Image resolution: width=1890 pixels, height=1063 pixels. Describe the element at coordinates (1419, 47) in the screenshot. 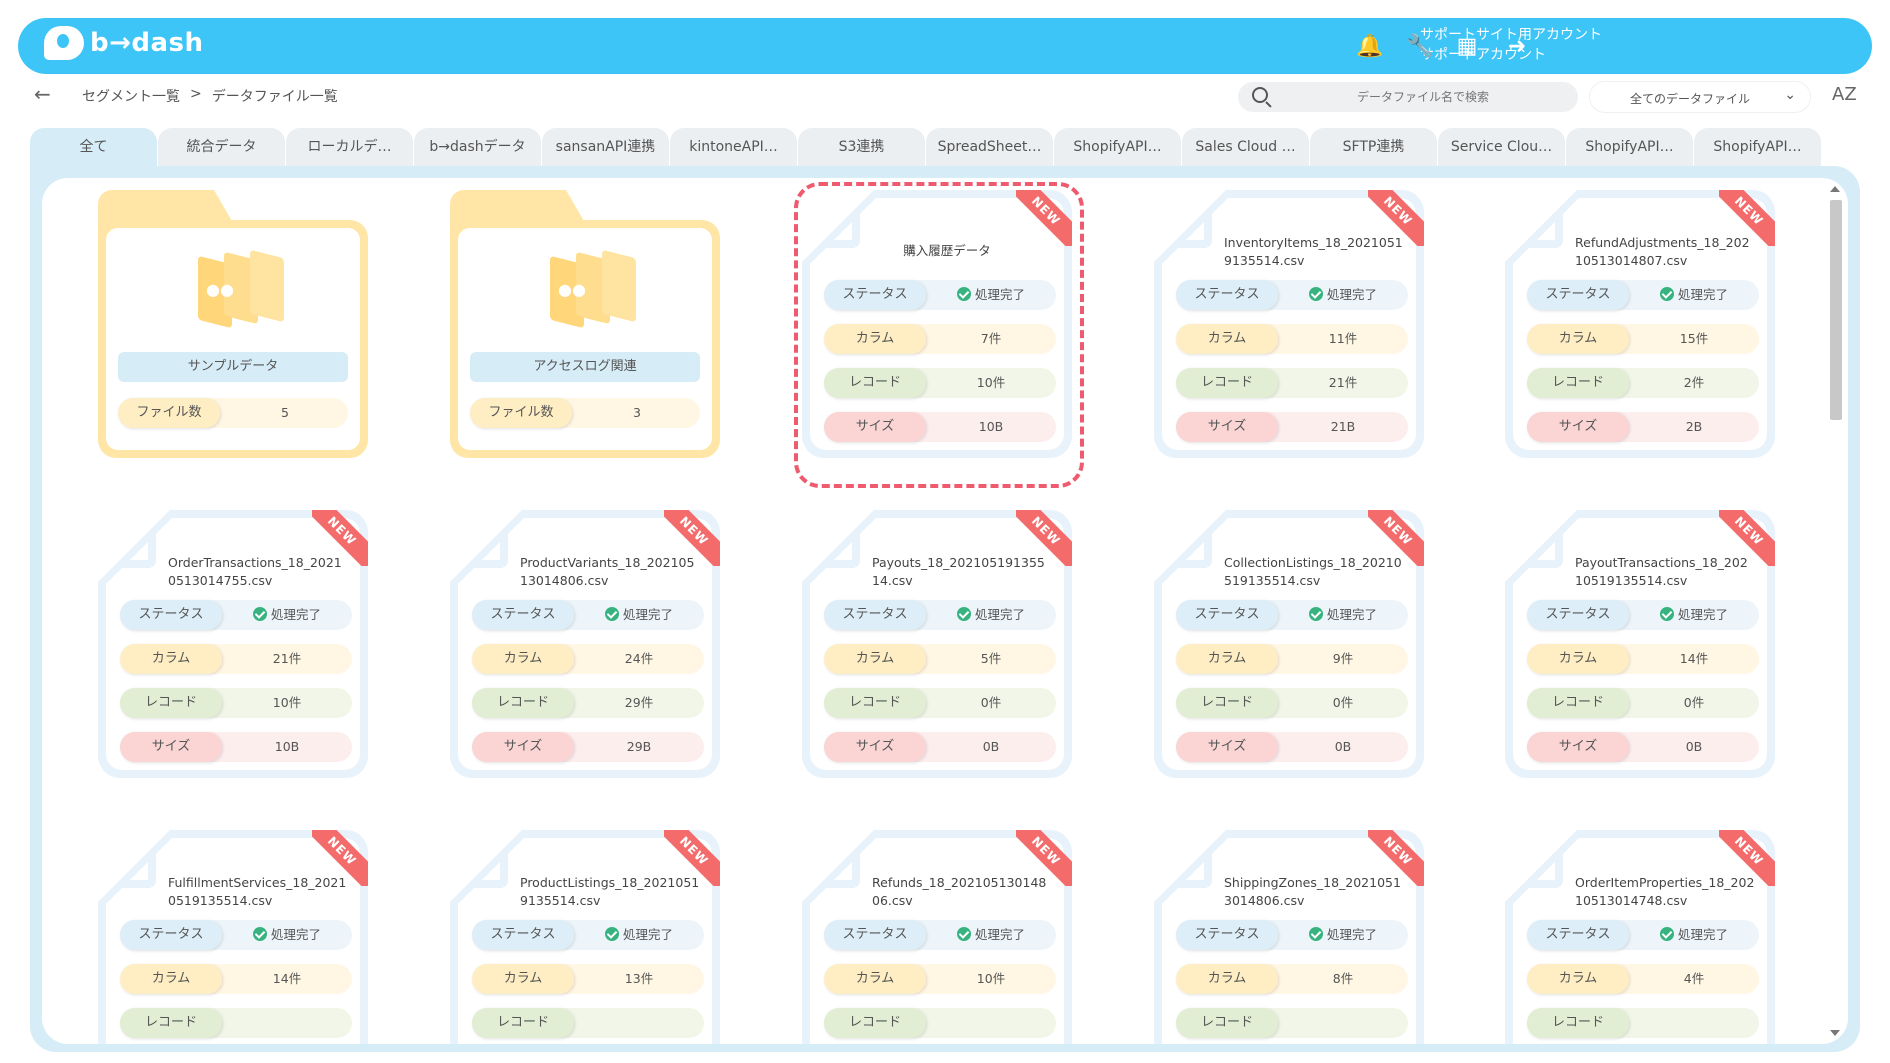

I see `wrench-icon: 🔧` at that location.